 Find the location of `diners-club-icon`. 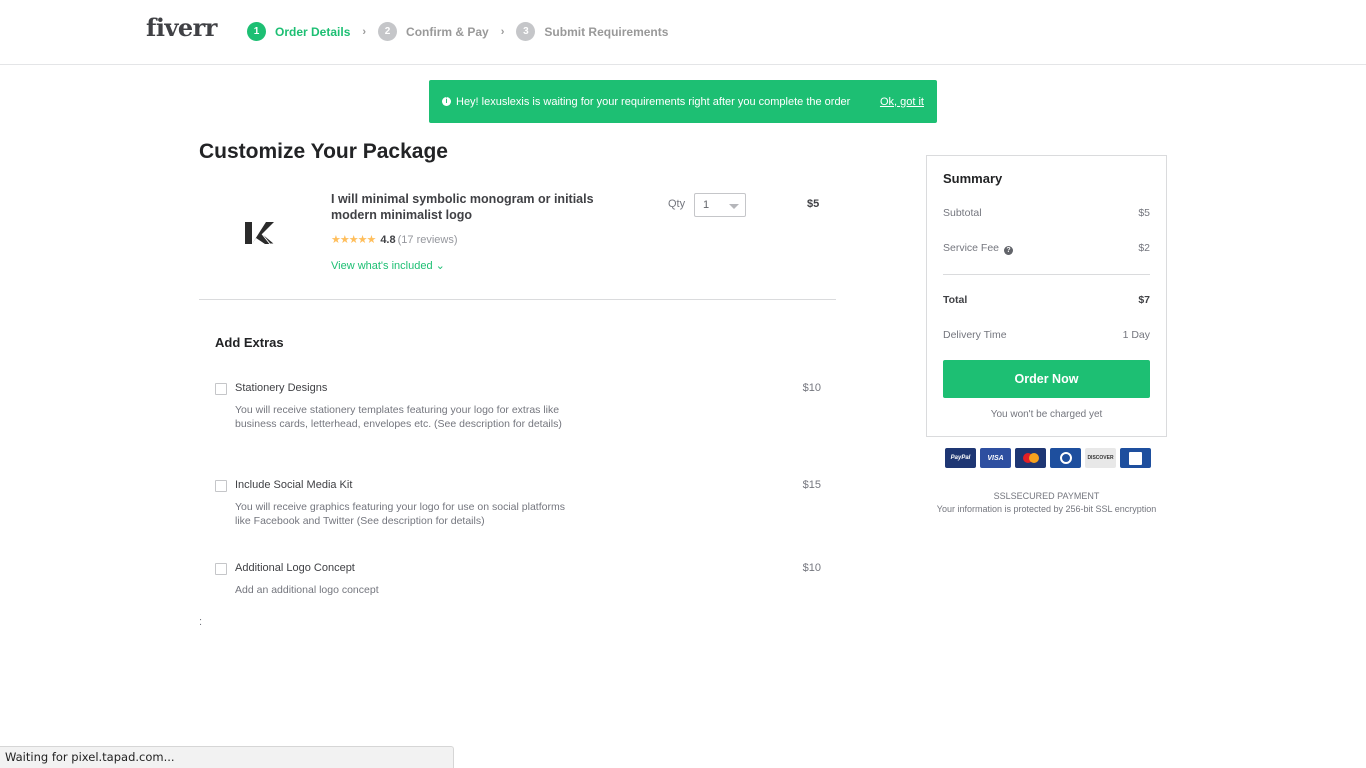

diners-club-icon is located at coordinates (1065, 458).